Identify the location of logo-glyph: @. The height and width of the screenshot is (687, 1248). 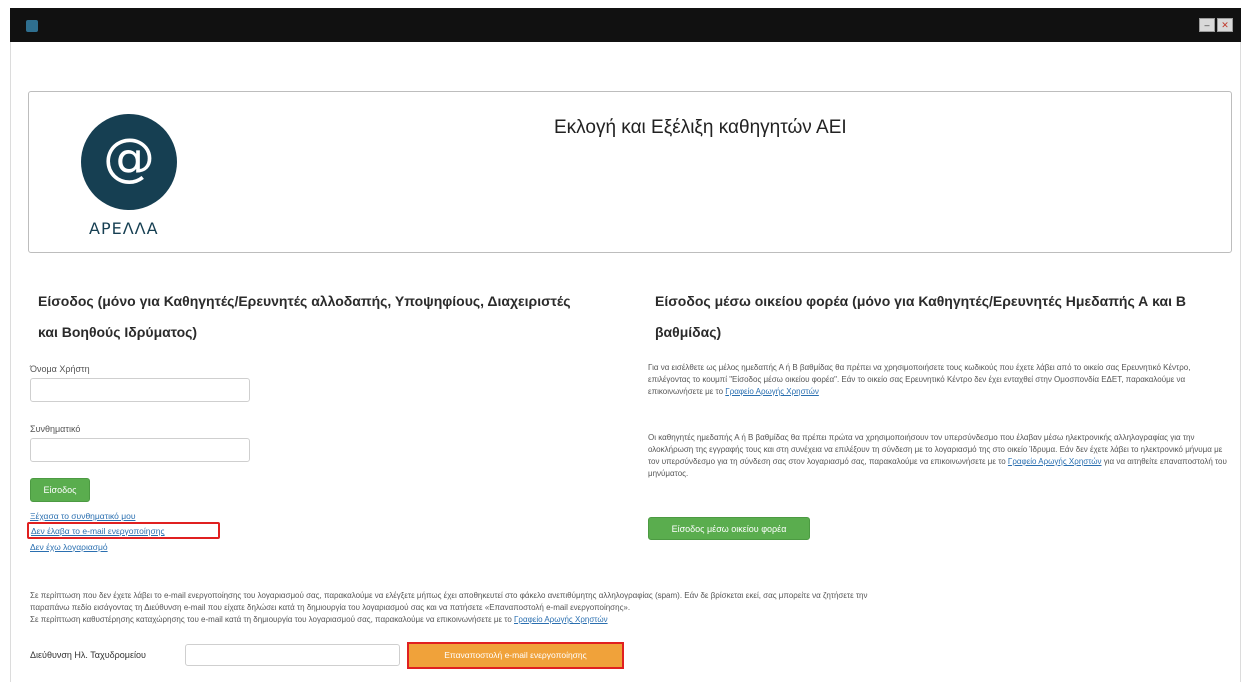
(129, 158).